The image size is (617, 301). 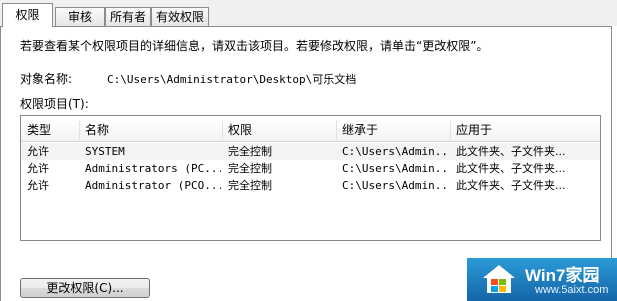 I want to click on column-header-applies-to: 应用于, so click(x=525, y=130).